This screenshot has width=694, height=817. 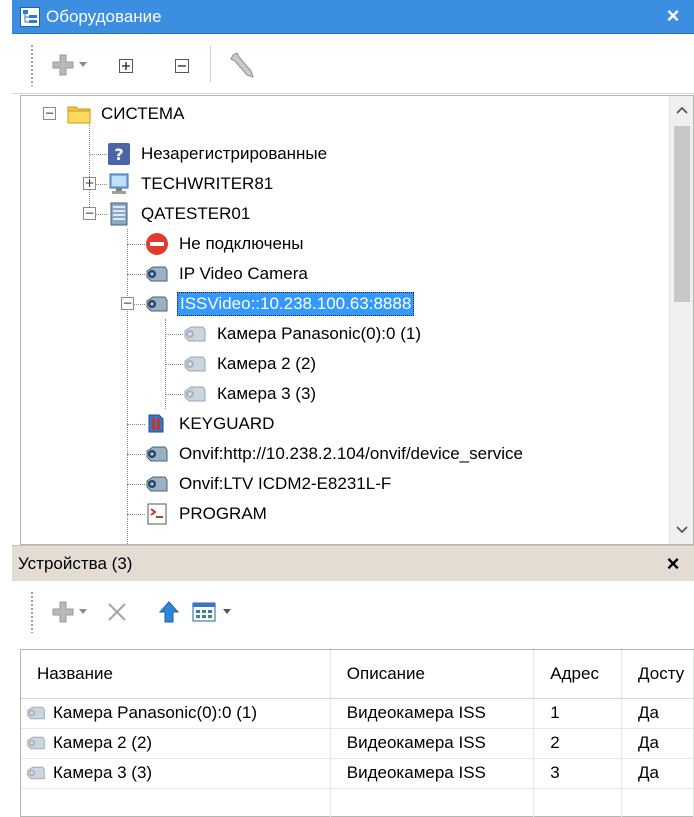 I want to click on move-up-icon, so click(x=169, y=612).